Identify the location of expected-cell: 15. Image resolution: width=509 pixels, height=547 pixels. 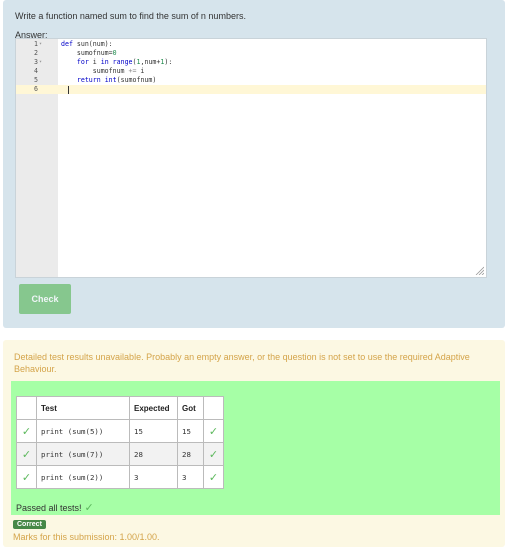
(153, 431).